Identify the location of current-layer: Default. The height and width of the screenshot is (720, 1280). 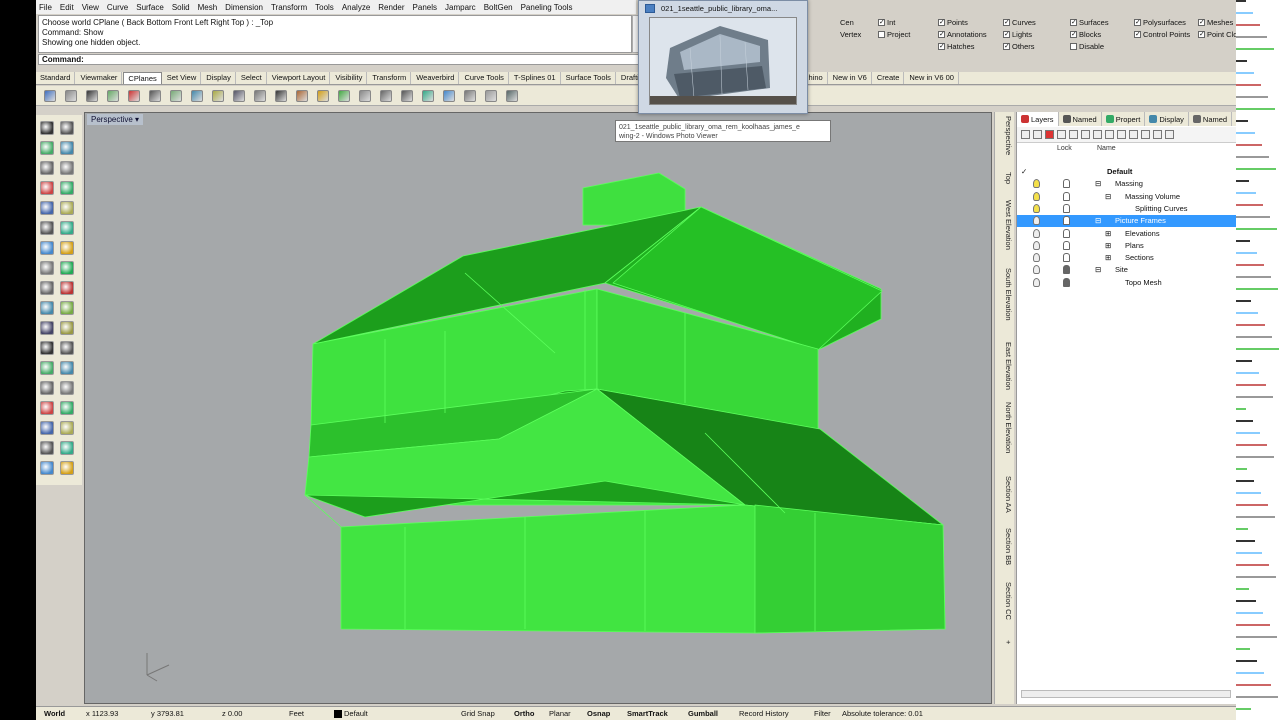
(356, 713).